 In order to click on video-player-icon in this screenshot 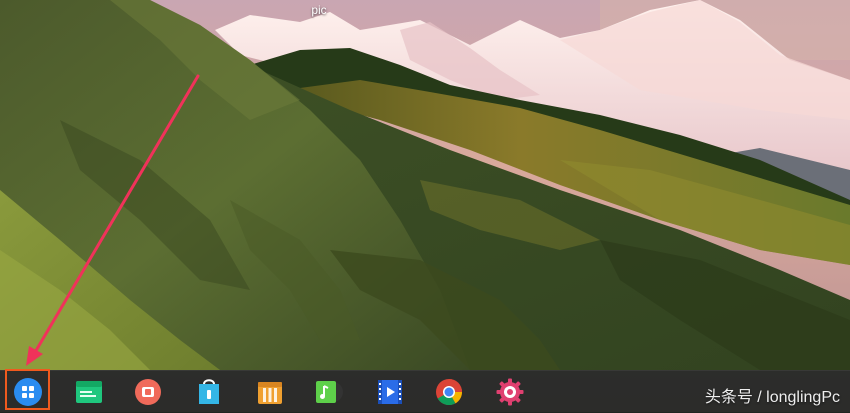, I will do `click(390, 392)`.